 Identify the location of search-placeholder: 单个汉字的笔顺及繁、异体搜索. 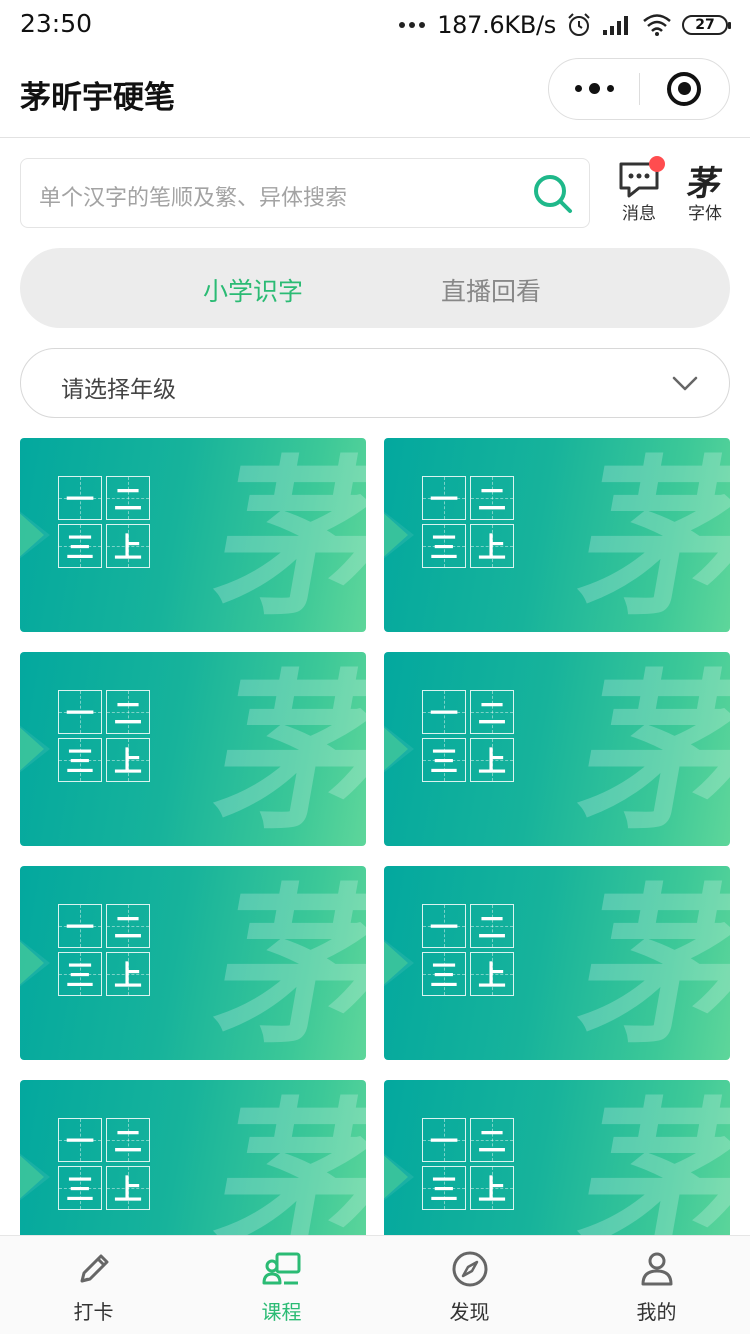
(193, 198).